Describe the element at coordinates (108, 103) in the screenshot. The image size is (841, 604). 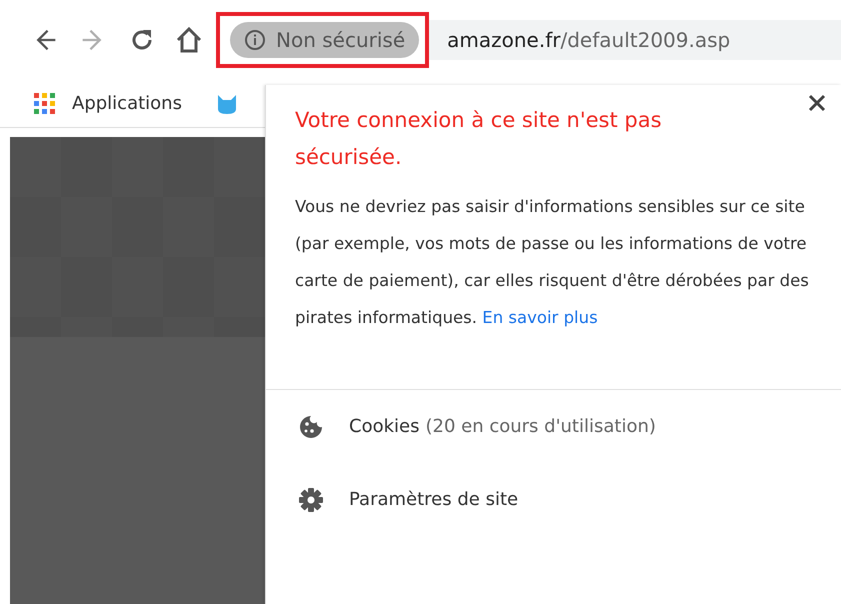
I see `bookmark-link: Applications` at that location.